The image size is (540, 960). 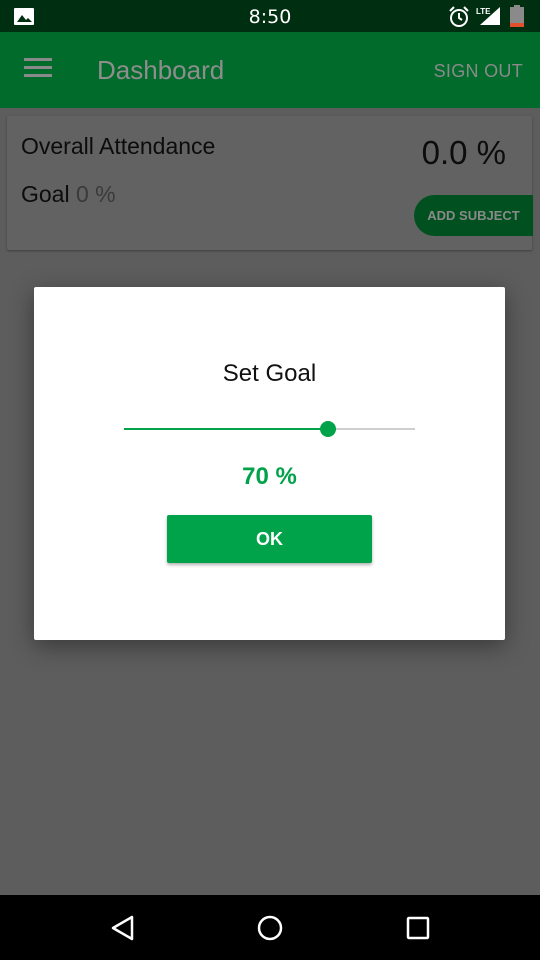 I want to click on recents-icon, so click(x=418, y=928).